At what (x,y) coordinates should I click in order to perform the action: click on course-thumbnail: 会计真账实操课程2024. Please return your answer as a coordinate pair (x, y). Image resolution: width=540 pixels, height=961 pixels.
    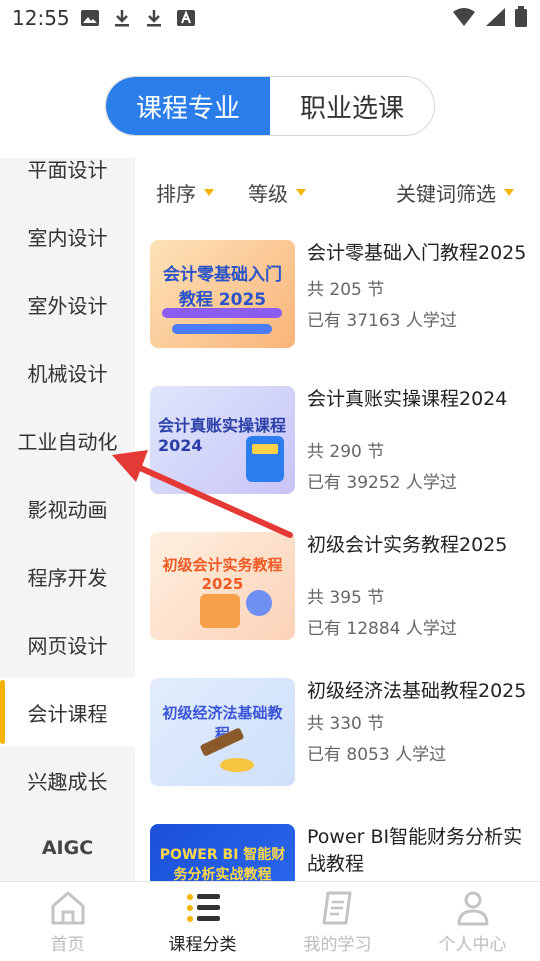
    Looking at the image, I should click on (222, 440).